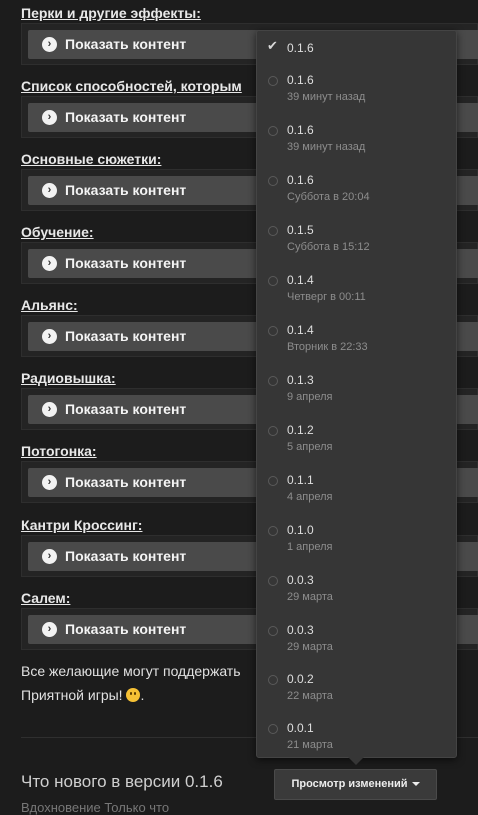 The height and width of the screenshot is (815, 478). I want to click on version-number: 0.1.5, so click(300, 230).